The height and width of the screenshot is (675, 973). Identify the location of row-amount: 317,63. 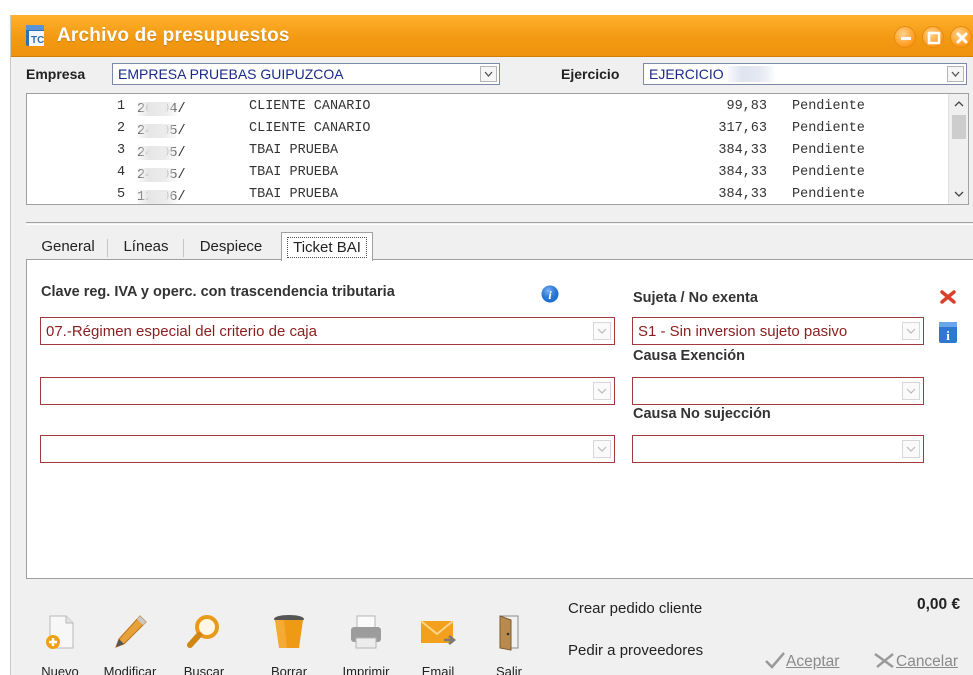
(742, 128).